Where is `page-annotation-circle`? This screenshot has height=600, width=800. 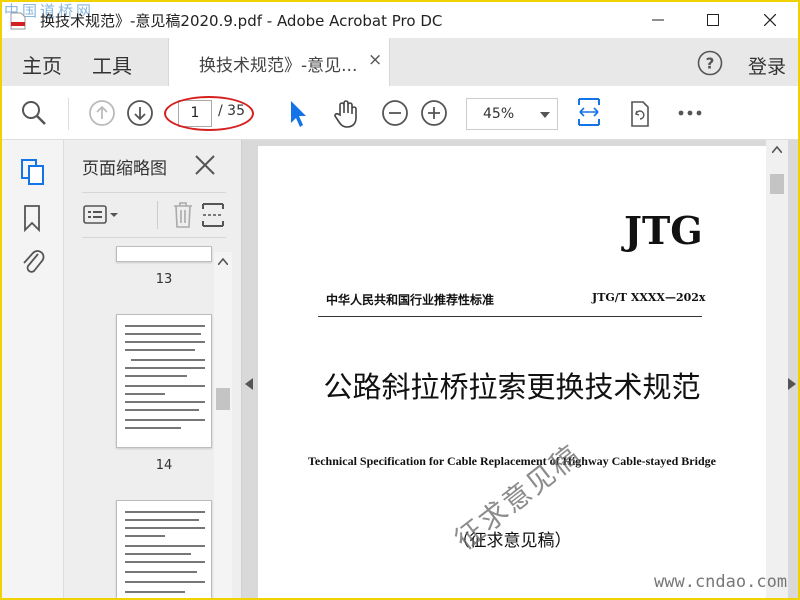 page-annotation-circle is located at coordinates (209, 113).